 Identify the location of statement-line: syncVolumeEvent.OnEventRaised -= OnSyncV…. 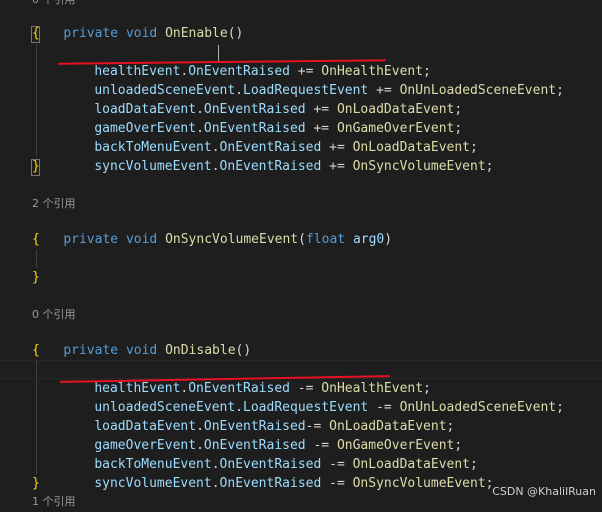
(294, 483).